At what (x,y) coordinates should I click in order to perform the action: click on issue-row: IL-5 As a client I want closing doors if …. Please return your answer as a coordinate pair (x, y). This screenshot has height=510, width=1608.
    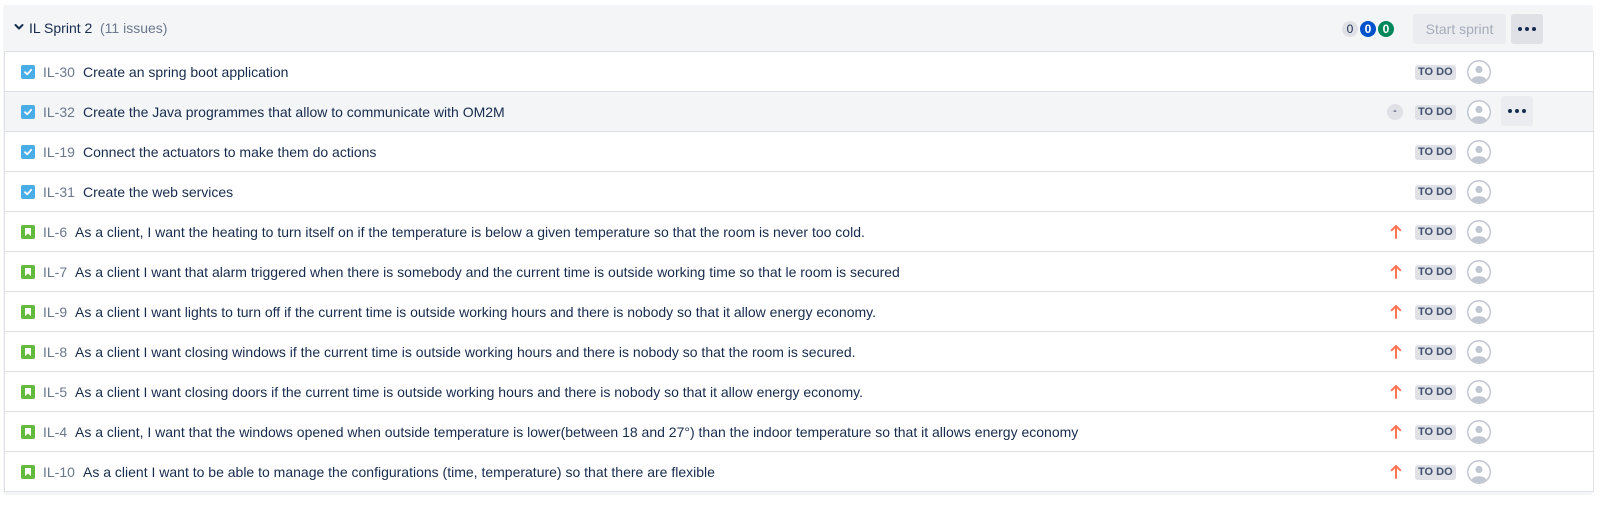
    Looking at the image, I should click on (799, 392).